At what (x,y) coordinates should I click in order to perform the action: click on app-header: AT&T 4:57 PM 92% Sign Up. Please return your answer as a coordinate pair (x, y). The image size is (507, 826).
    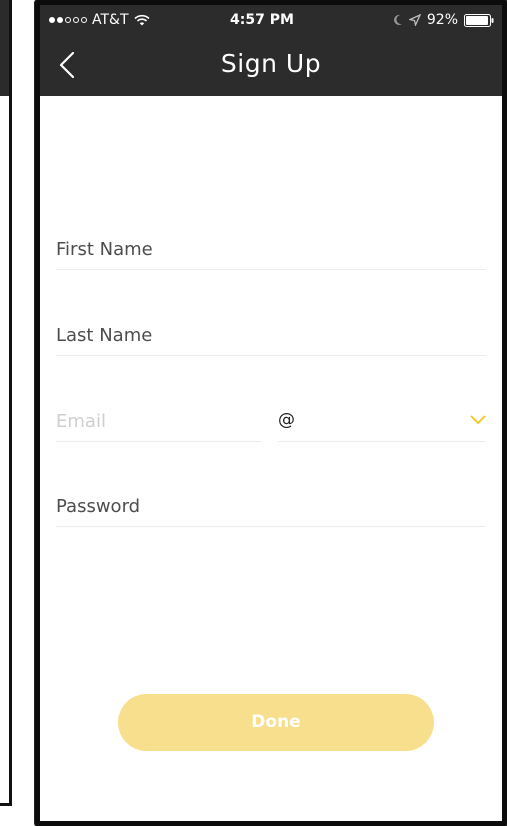
    Looking at the image, I should click on (271, 50).